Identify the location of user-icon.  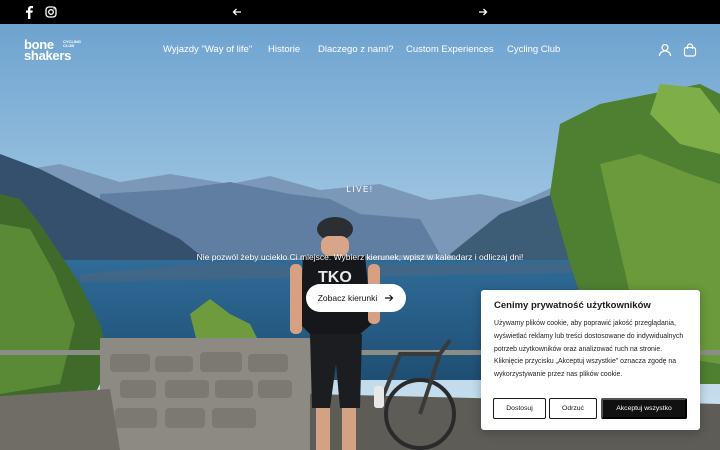
(665, 50).